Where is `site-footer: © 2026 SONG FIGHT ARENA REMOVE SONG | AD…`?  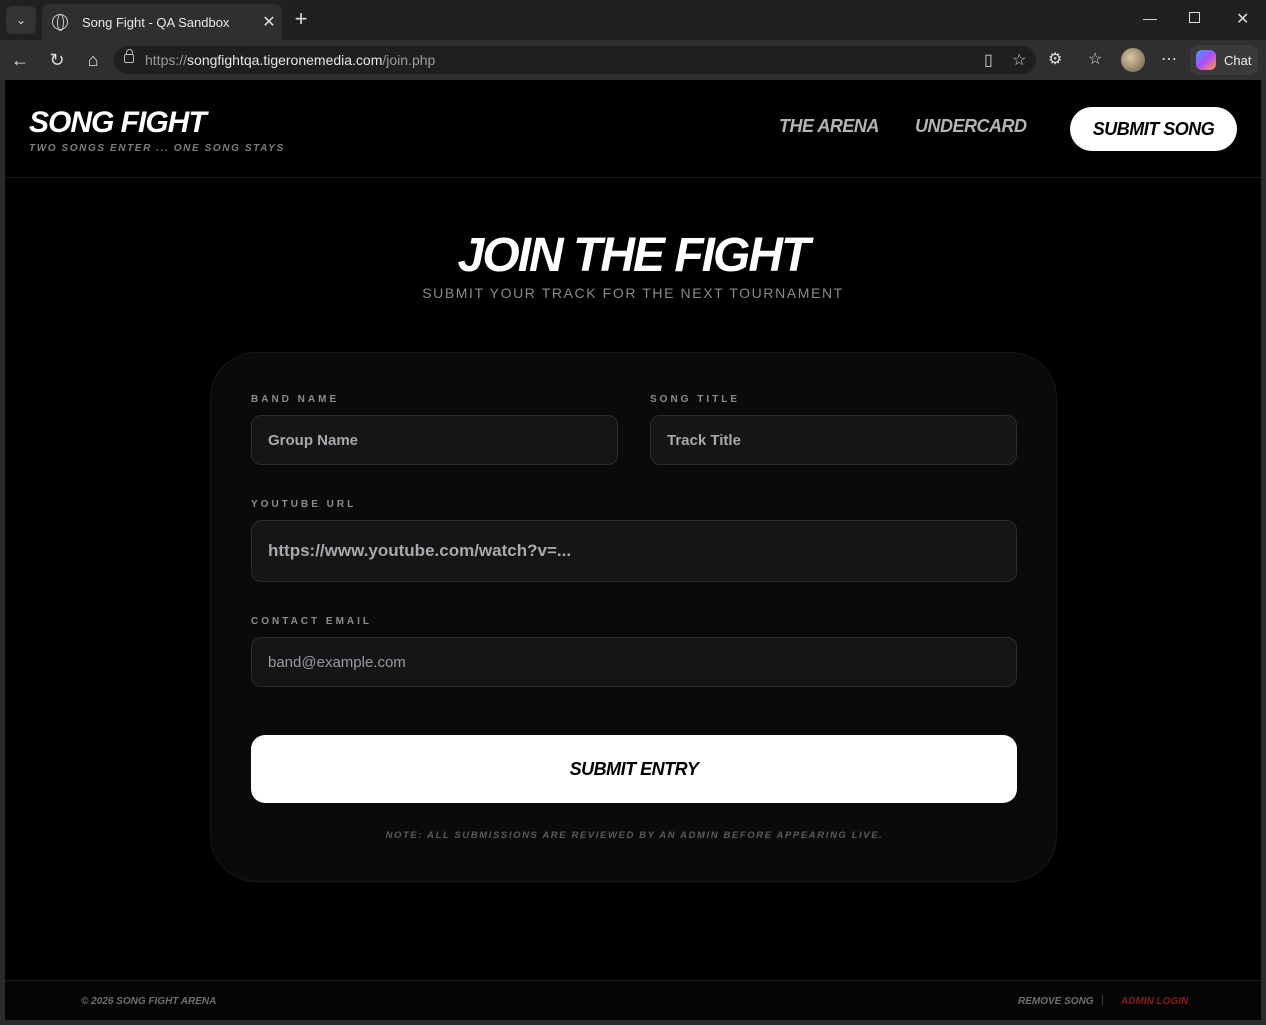 site-footer: © 2026 SONG FIGHT ARENA REMOVE SONG | AD… is located at coordinates (633, 1000).